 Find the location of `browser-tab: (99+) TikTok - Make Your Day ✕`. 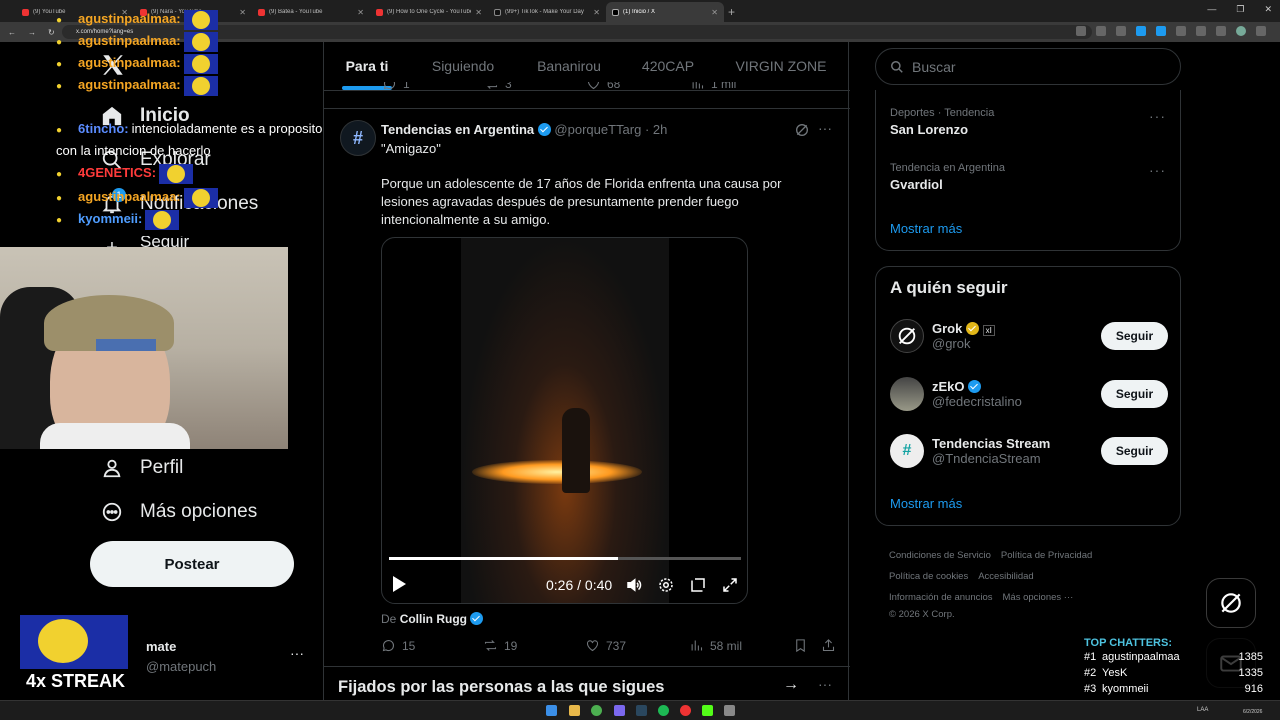

browser-tab: (99+) TikTok - Make Your Day ✕ is located at coordinates (547, 12).